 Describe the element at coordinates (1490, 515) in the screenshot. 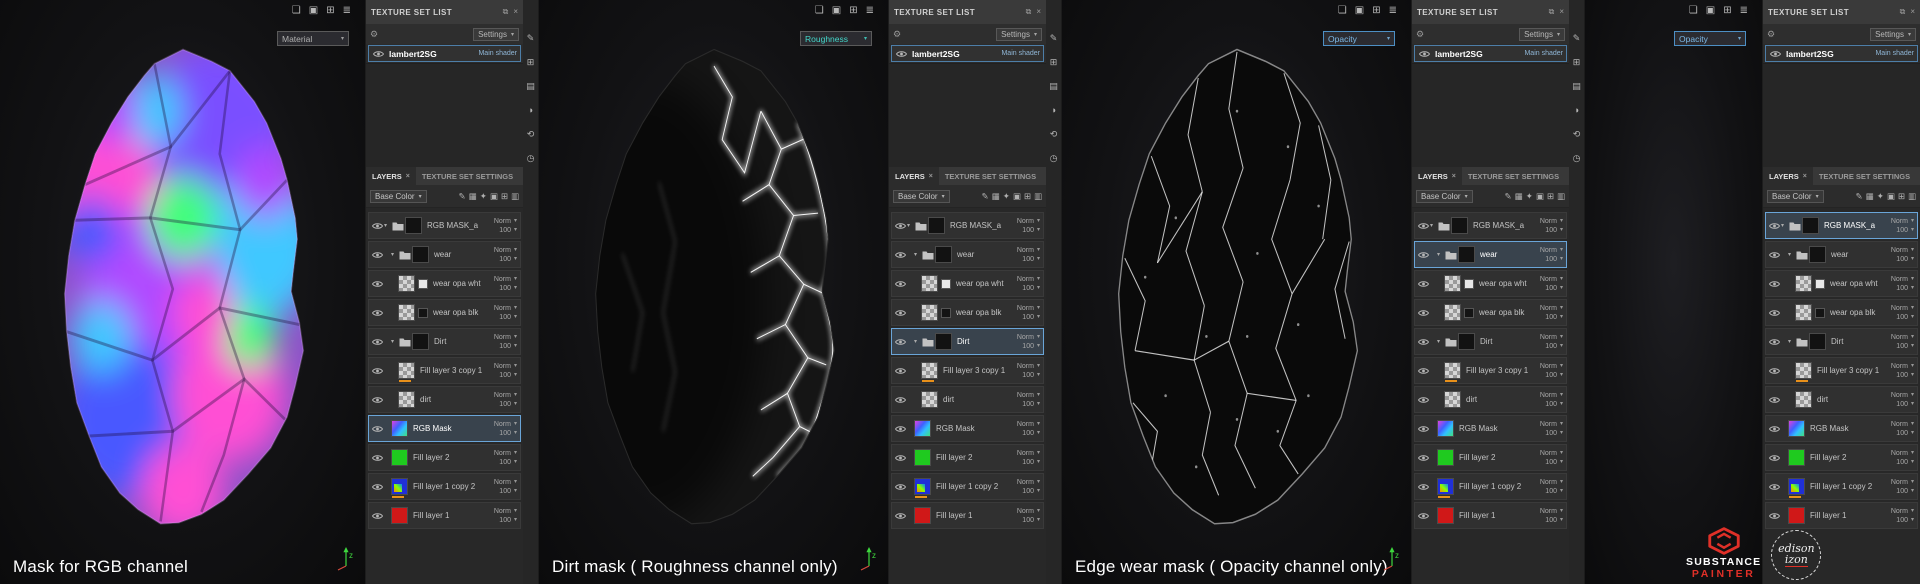

I see `layer-row: Fill layer 1 Norm ▾ 100 ▾` at that location.